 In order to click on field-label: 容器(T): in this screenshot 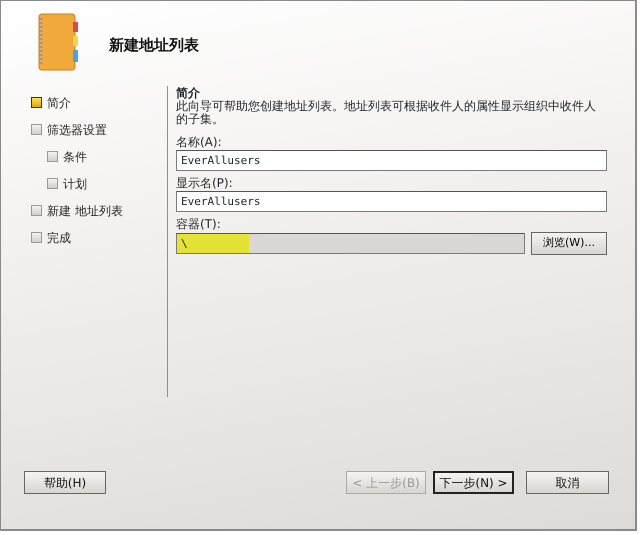, I will do `click(199, 224)`.